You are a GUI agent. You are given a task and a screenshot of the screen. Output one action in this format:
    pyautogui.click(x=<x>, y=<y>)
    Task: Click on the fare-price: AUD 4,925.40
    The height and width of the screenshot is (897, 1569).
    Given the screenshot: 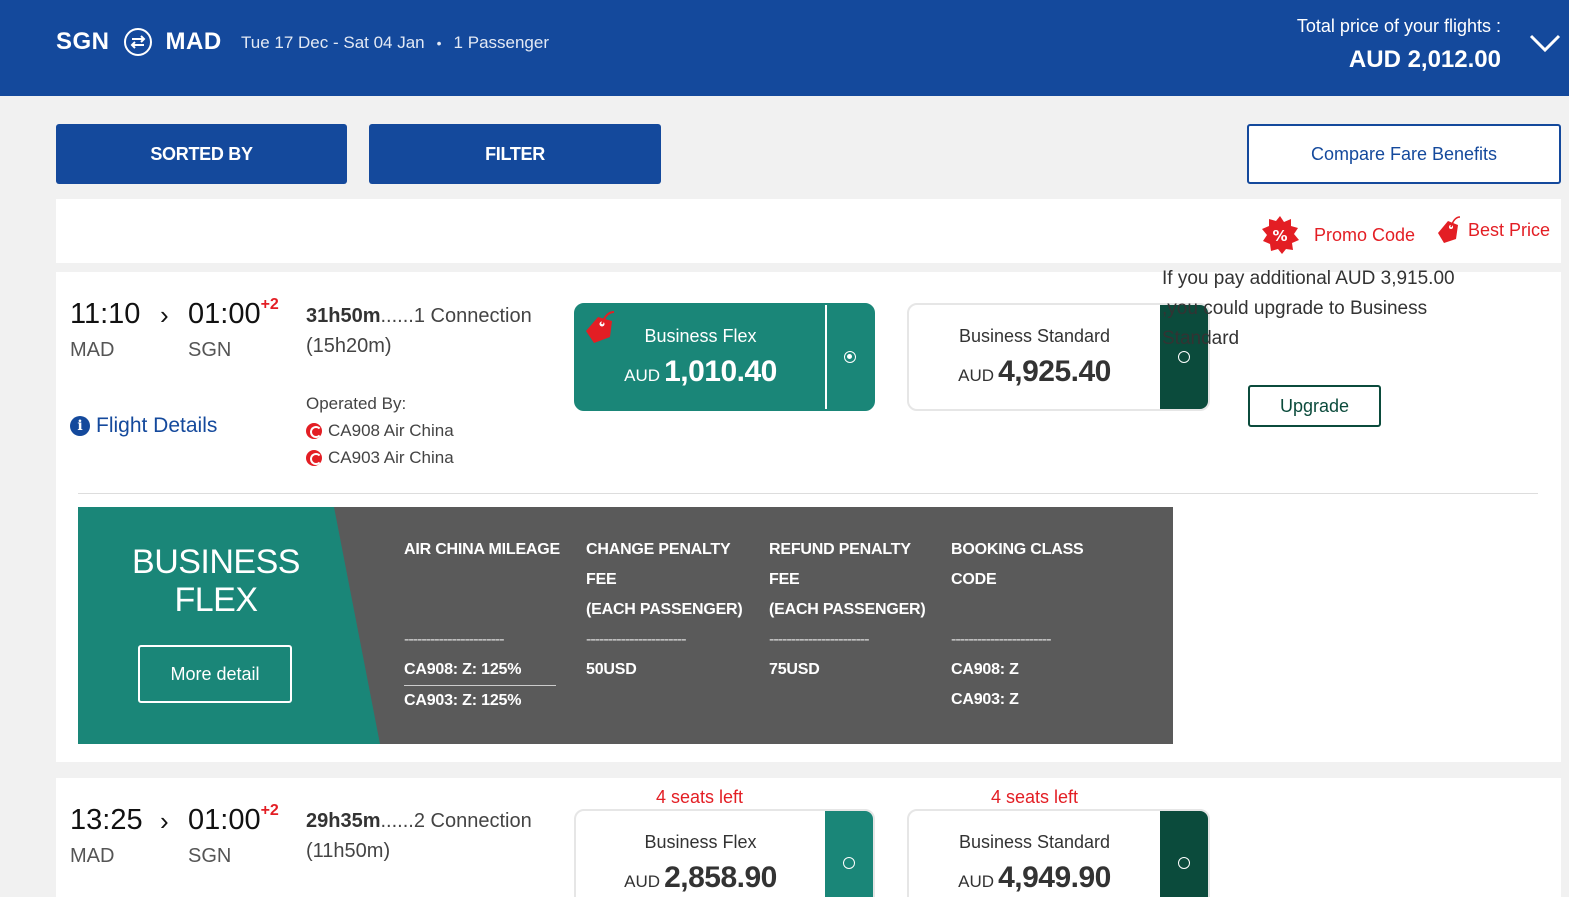 What is the action you would take?
    pyautogui.click(x=1034, y=371)
    